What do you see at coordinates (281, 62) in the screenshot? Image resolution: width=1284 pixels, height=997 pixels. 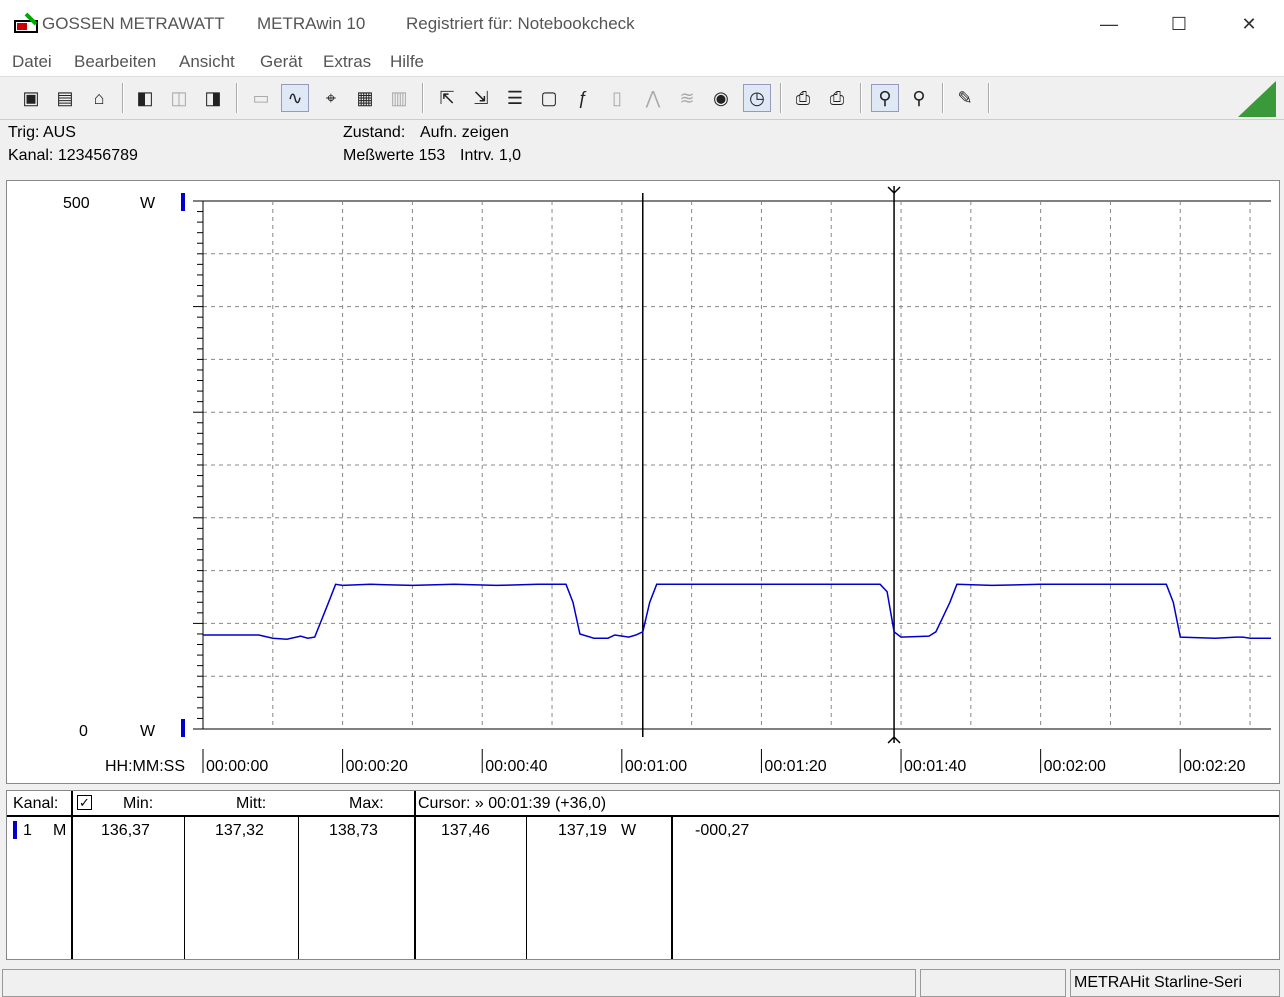 I see `menu-geraet: Gerät` at bounding box center [281, 62].